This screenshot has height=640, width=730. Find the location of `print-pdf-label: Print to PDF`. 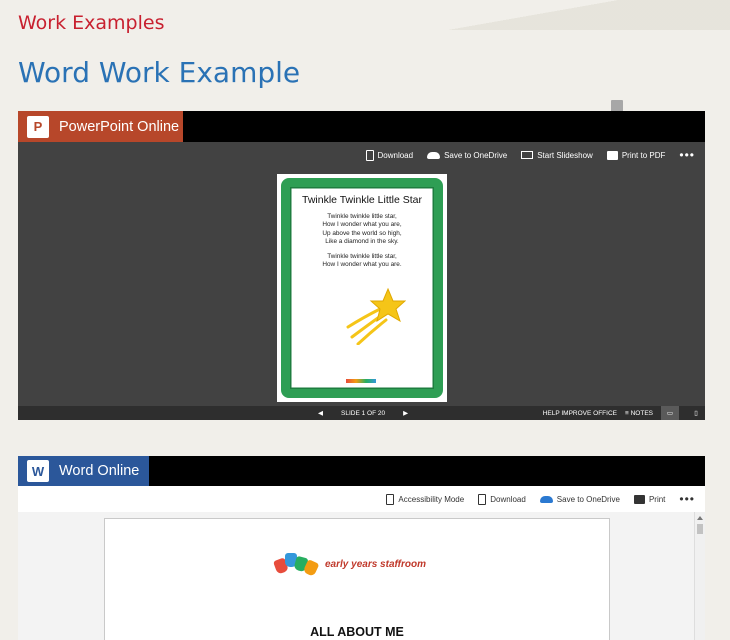

print-pdf-label: Print to PDF is located at coordinates (643, 155).